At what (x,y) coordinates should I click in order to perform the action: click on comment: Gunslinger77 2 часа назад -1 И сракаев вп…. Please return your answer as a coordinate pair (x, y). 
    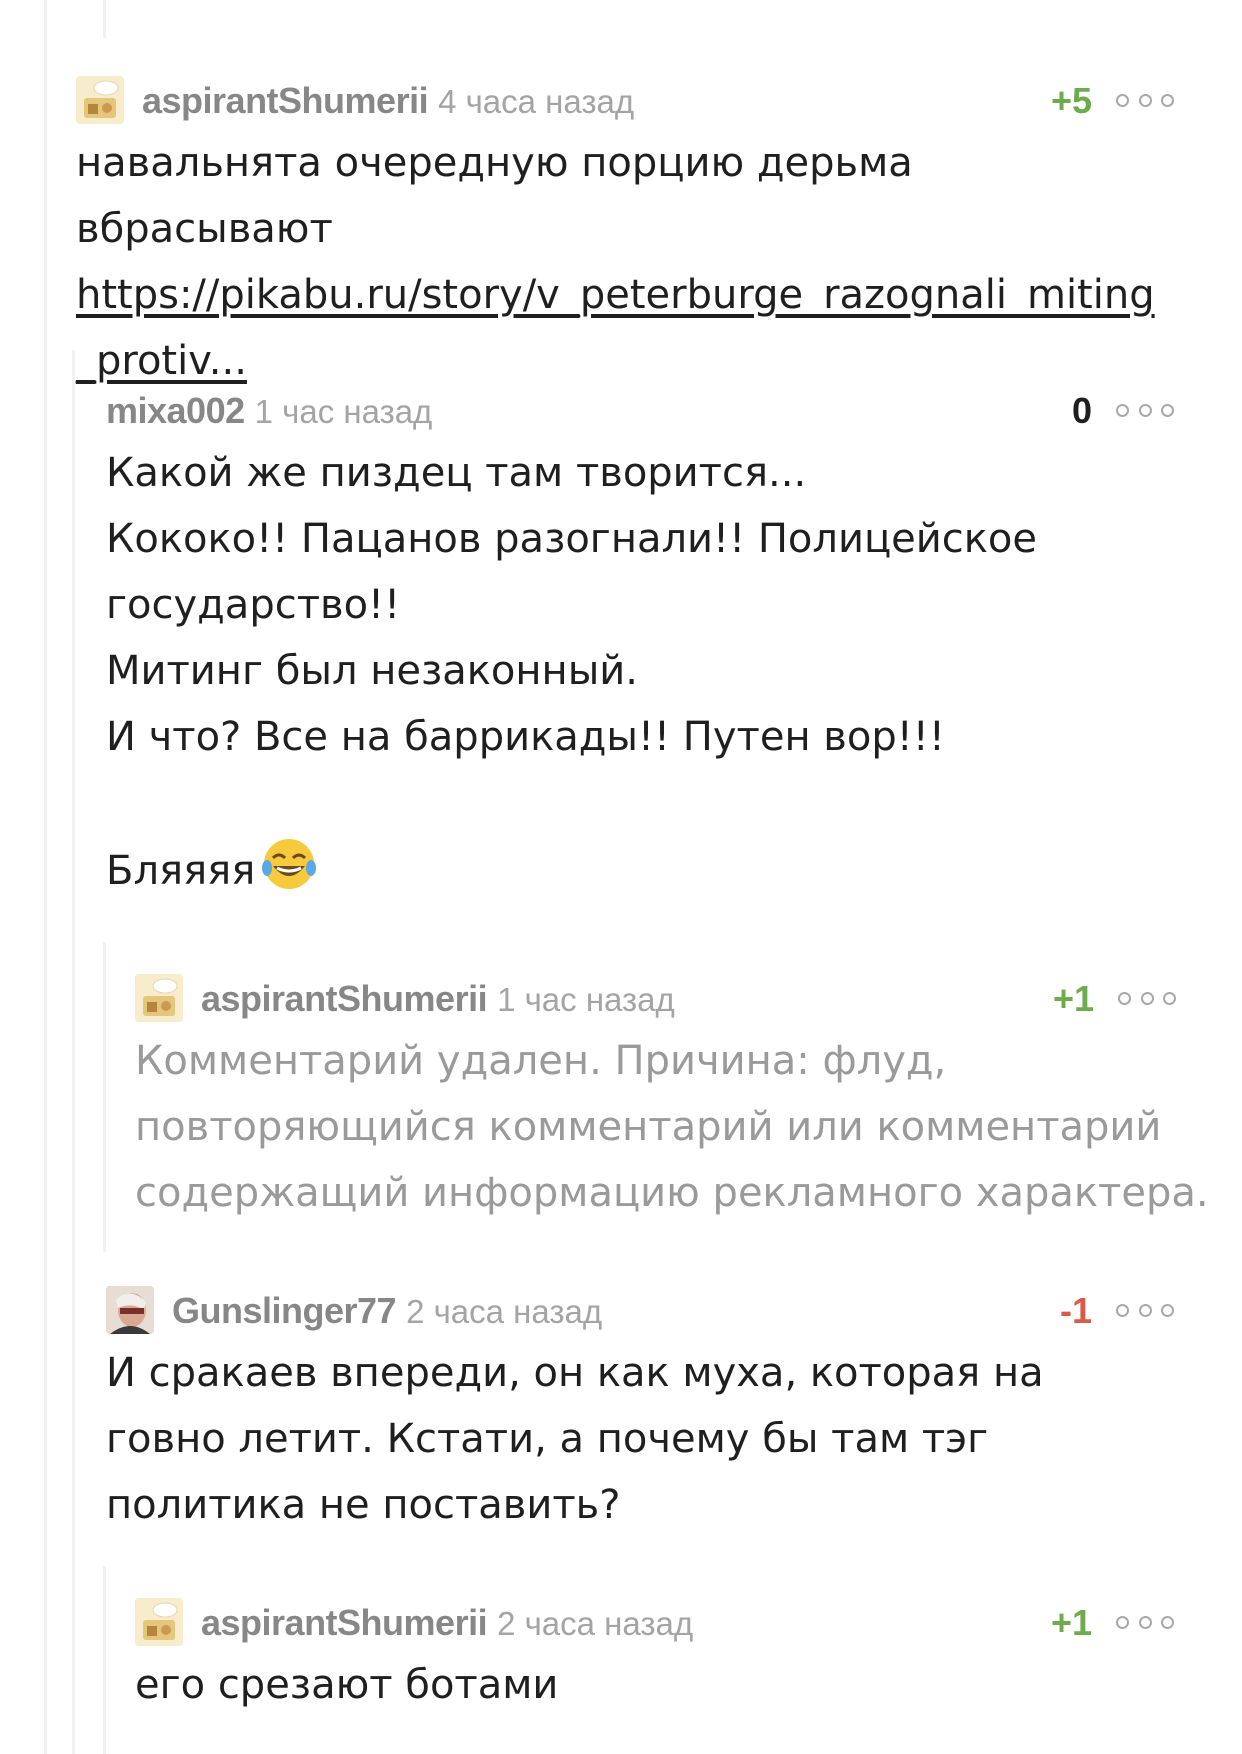
    Looking at the image, I should click on (640, 1409).